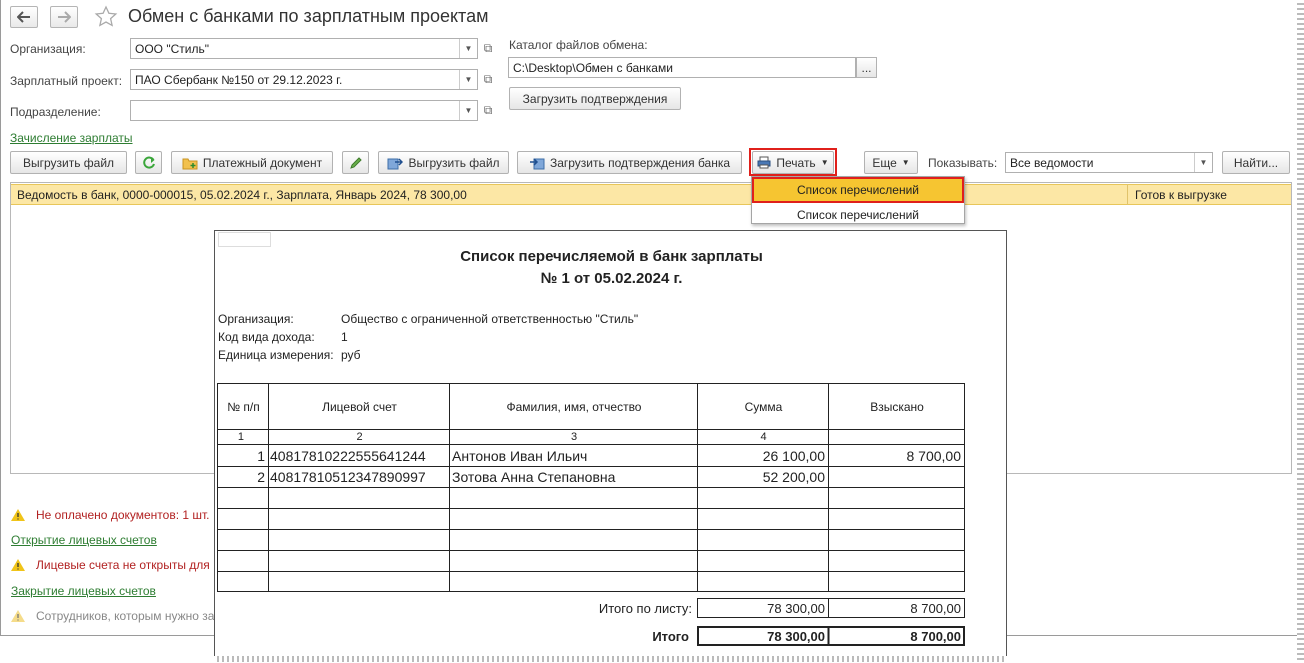  I want to click on catalog-value: C:\Desktop\Обмен с банками, so click(593, 68).